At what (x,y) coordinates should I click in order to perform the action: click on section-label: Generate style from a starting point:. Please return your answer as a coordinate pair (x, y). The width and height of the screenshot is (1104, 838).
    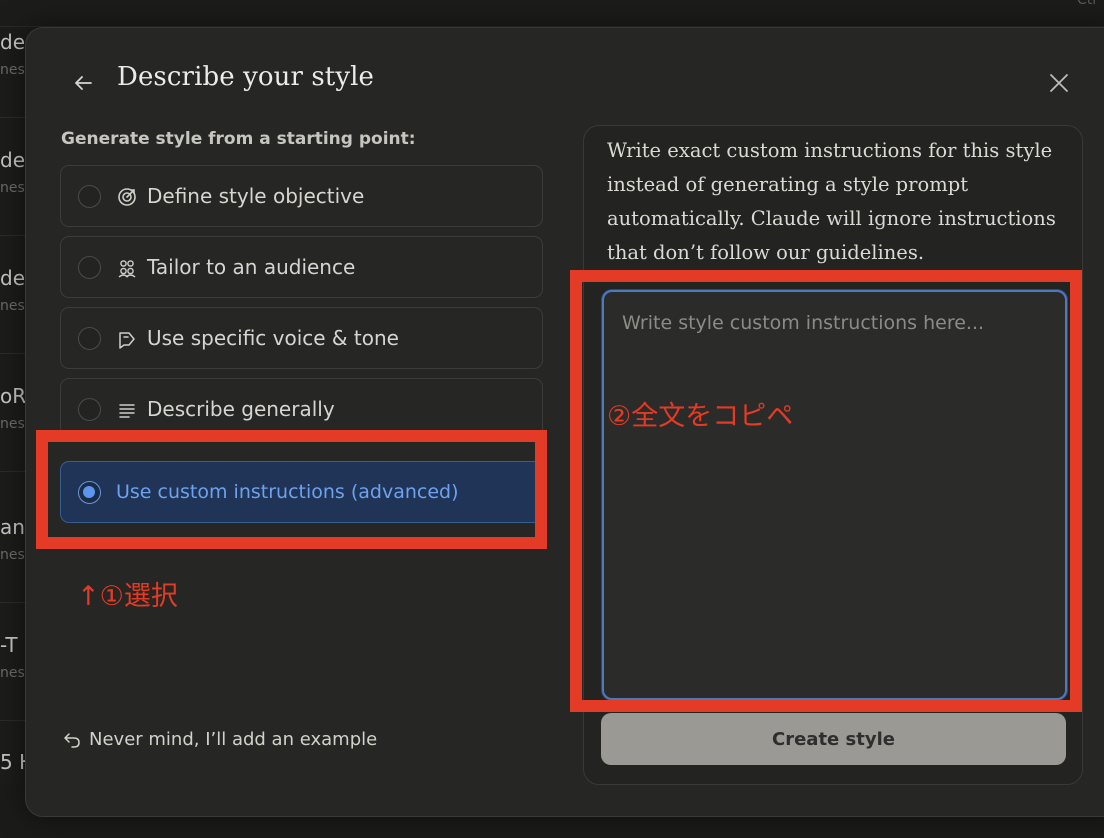
    Looking at the image, I should click on (238, 139).